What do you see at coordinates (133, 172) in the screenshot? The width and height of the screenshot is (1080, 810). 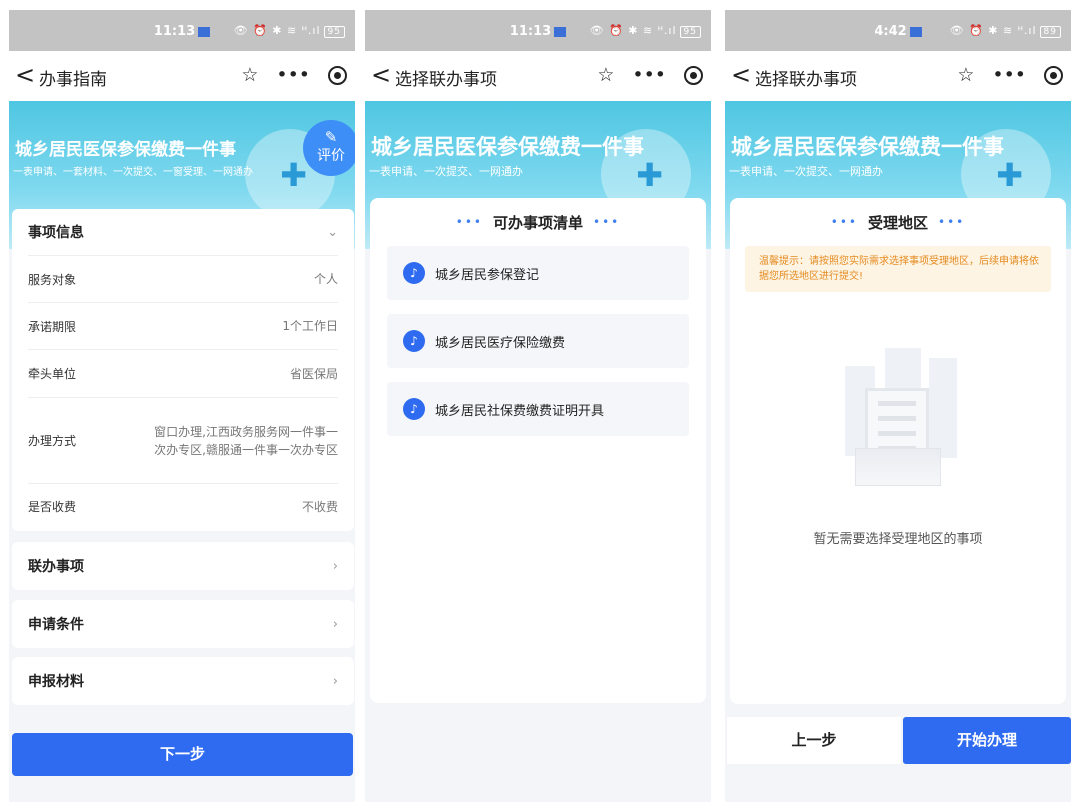 I see `banner-subtitle: 一表申请、一套材料、一次提交、一窗受理、一网通办` at bounding box center [133, 172].